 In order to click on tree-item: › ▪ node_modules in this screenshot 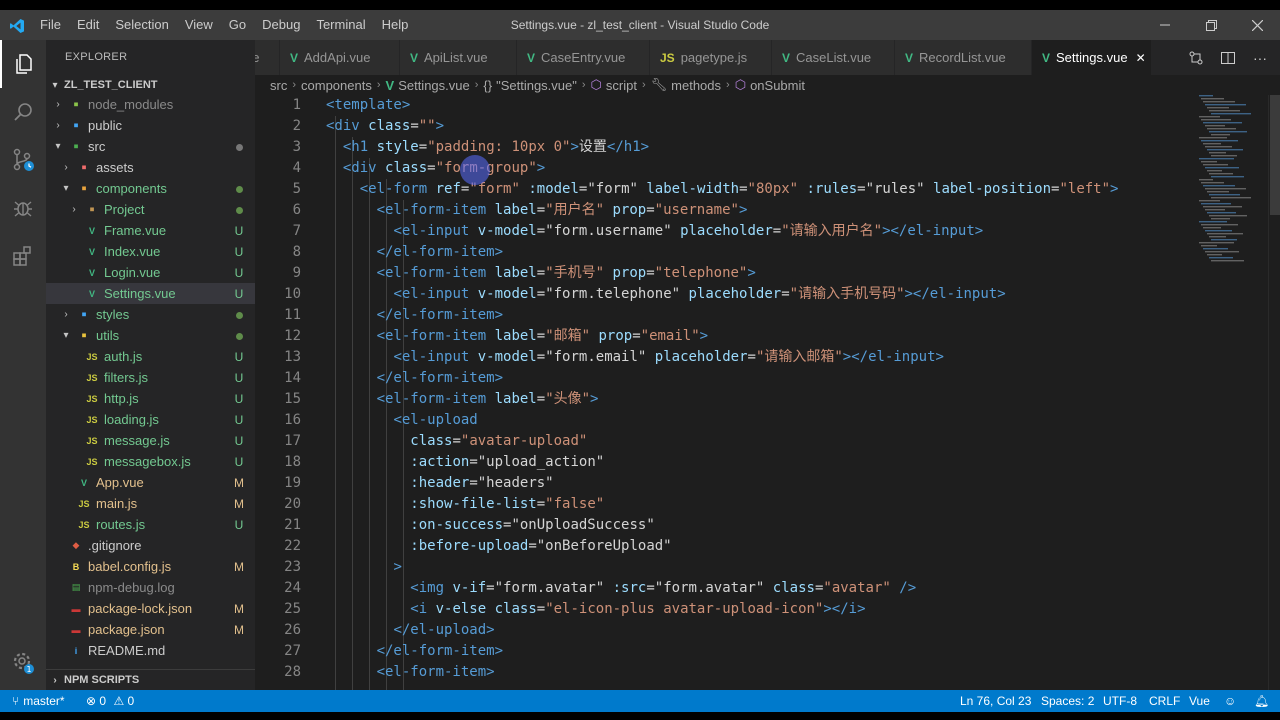, I will do `click(150, 104)`.